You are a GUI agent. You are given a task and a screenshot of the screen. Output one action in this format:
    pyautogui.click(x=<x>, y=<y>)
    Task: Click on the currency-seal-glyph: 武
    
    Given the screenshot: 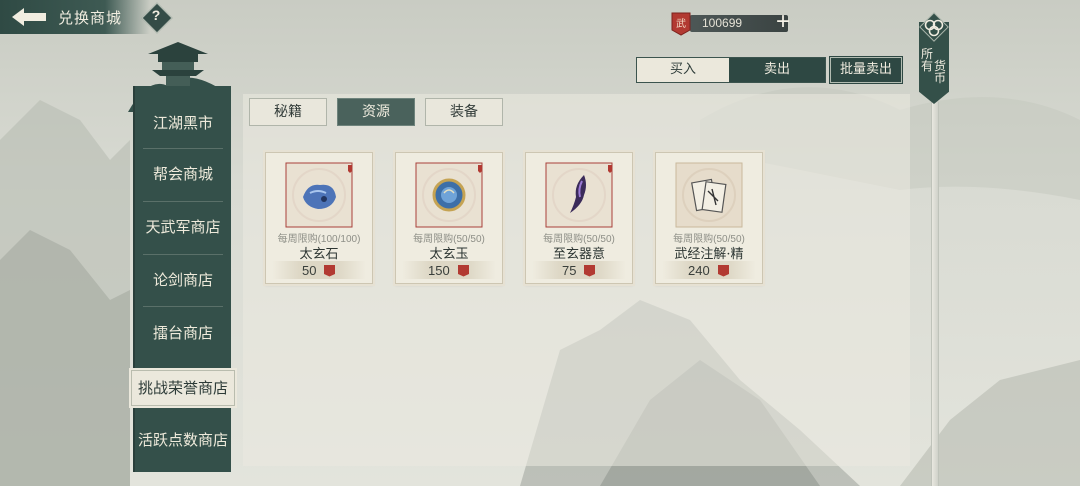 What is the action you would take?
    pyautogui.click(x=681, y=23)
    